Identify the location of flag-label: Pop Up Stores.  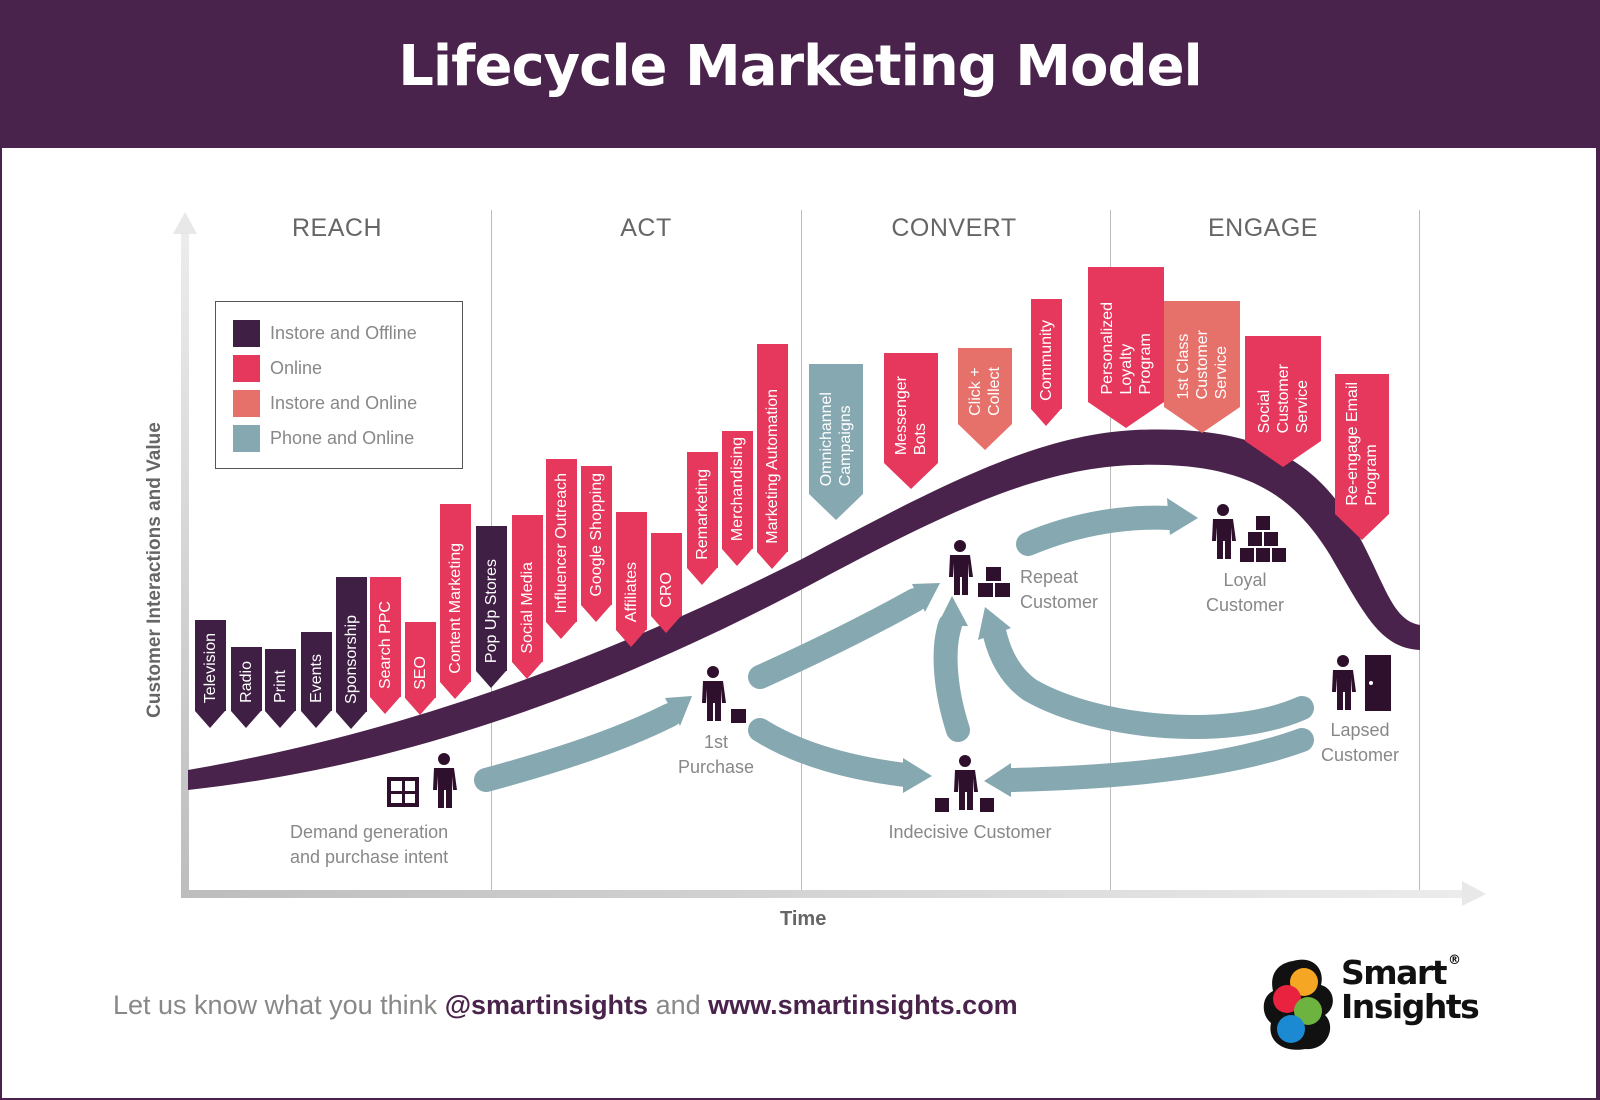
(491, 610).